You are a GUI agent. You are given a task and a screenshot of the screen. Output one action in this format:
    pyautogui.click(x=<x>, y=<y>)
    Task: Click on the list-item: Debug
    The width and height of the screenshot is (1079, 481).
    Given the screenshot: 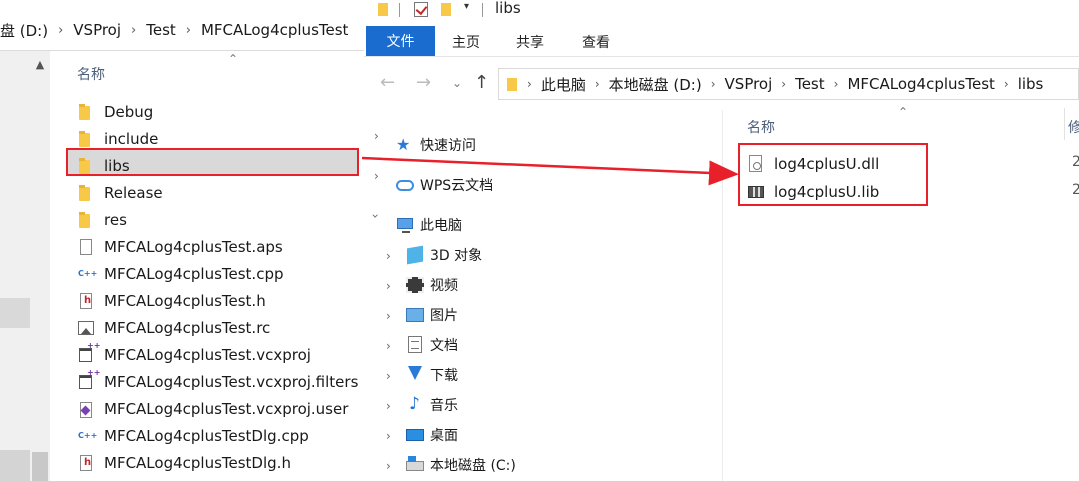 What is the action you would take?
    pyautogui.click(x=115, y=111)
    